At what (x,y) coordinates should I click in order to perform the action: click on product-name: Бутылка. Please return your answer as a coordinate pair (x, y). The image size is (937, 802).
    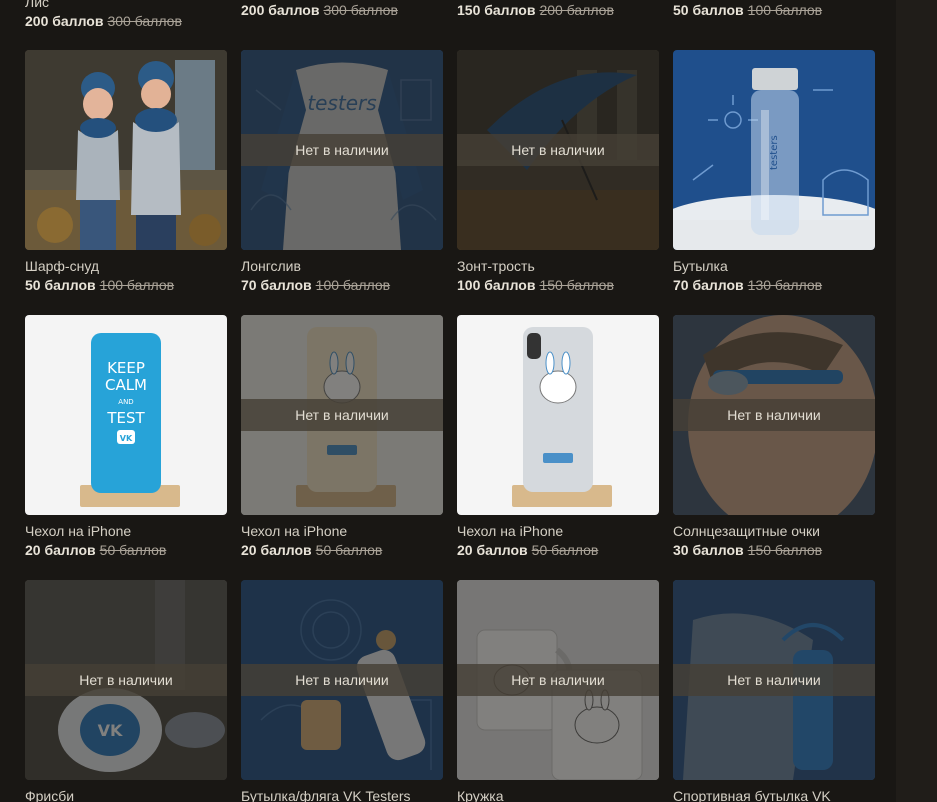
    Looking at the image, I should click on (774, 266).